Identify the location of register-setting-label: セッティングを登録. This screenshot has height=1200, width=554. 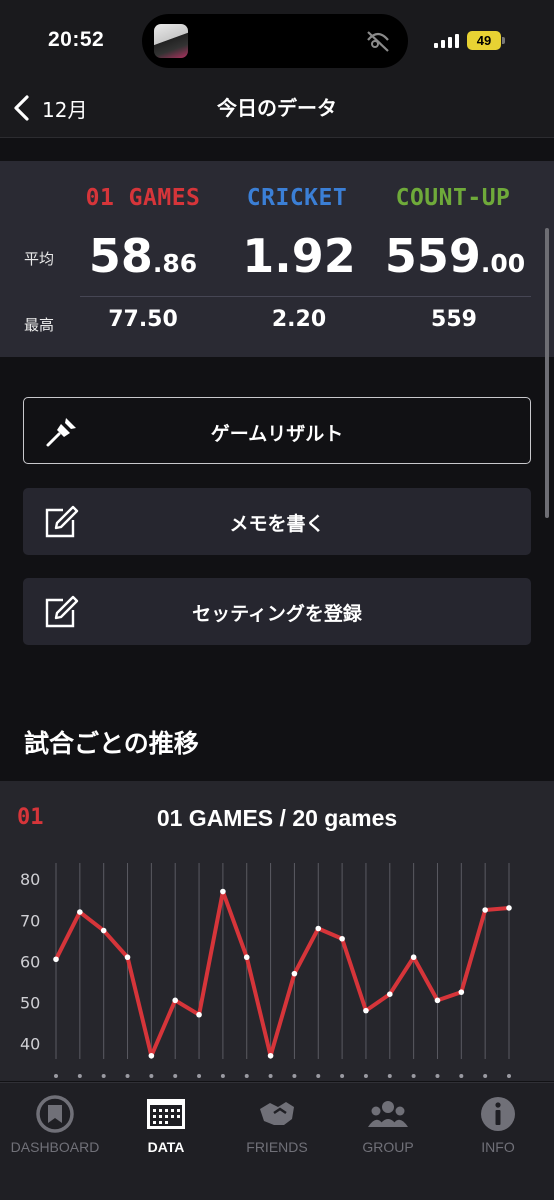
(277, 614).